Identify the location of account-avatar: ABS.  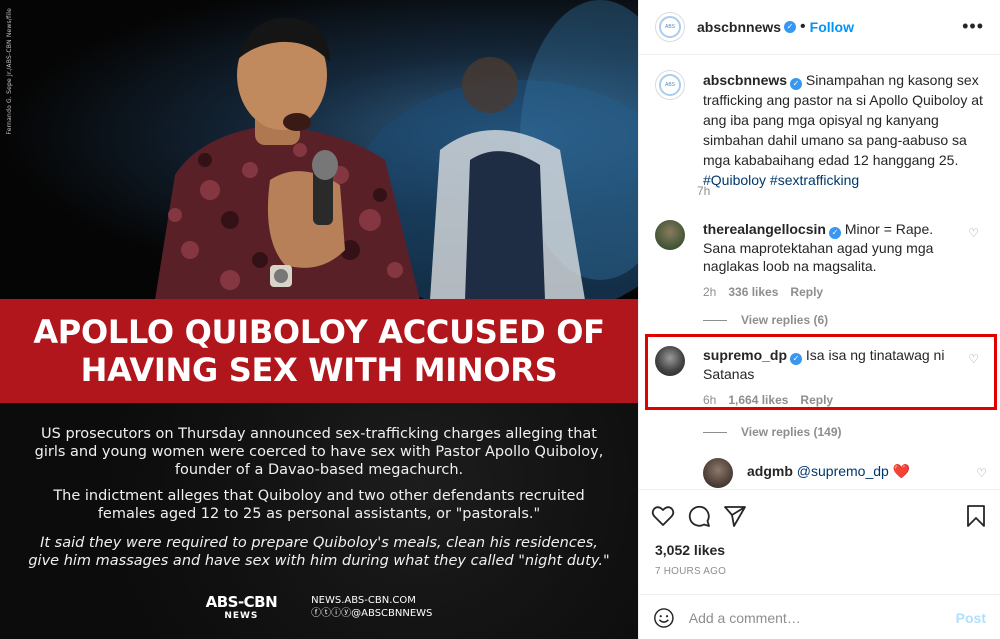
(670, 27).